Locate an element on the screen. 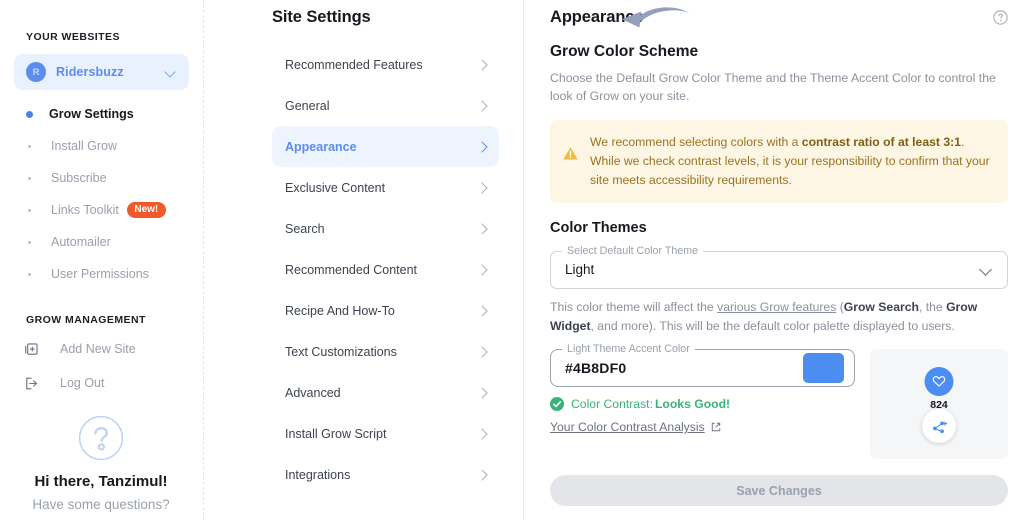  contrast-status-value: Looks Good! is located at coordinates (692, 404).